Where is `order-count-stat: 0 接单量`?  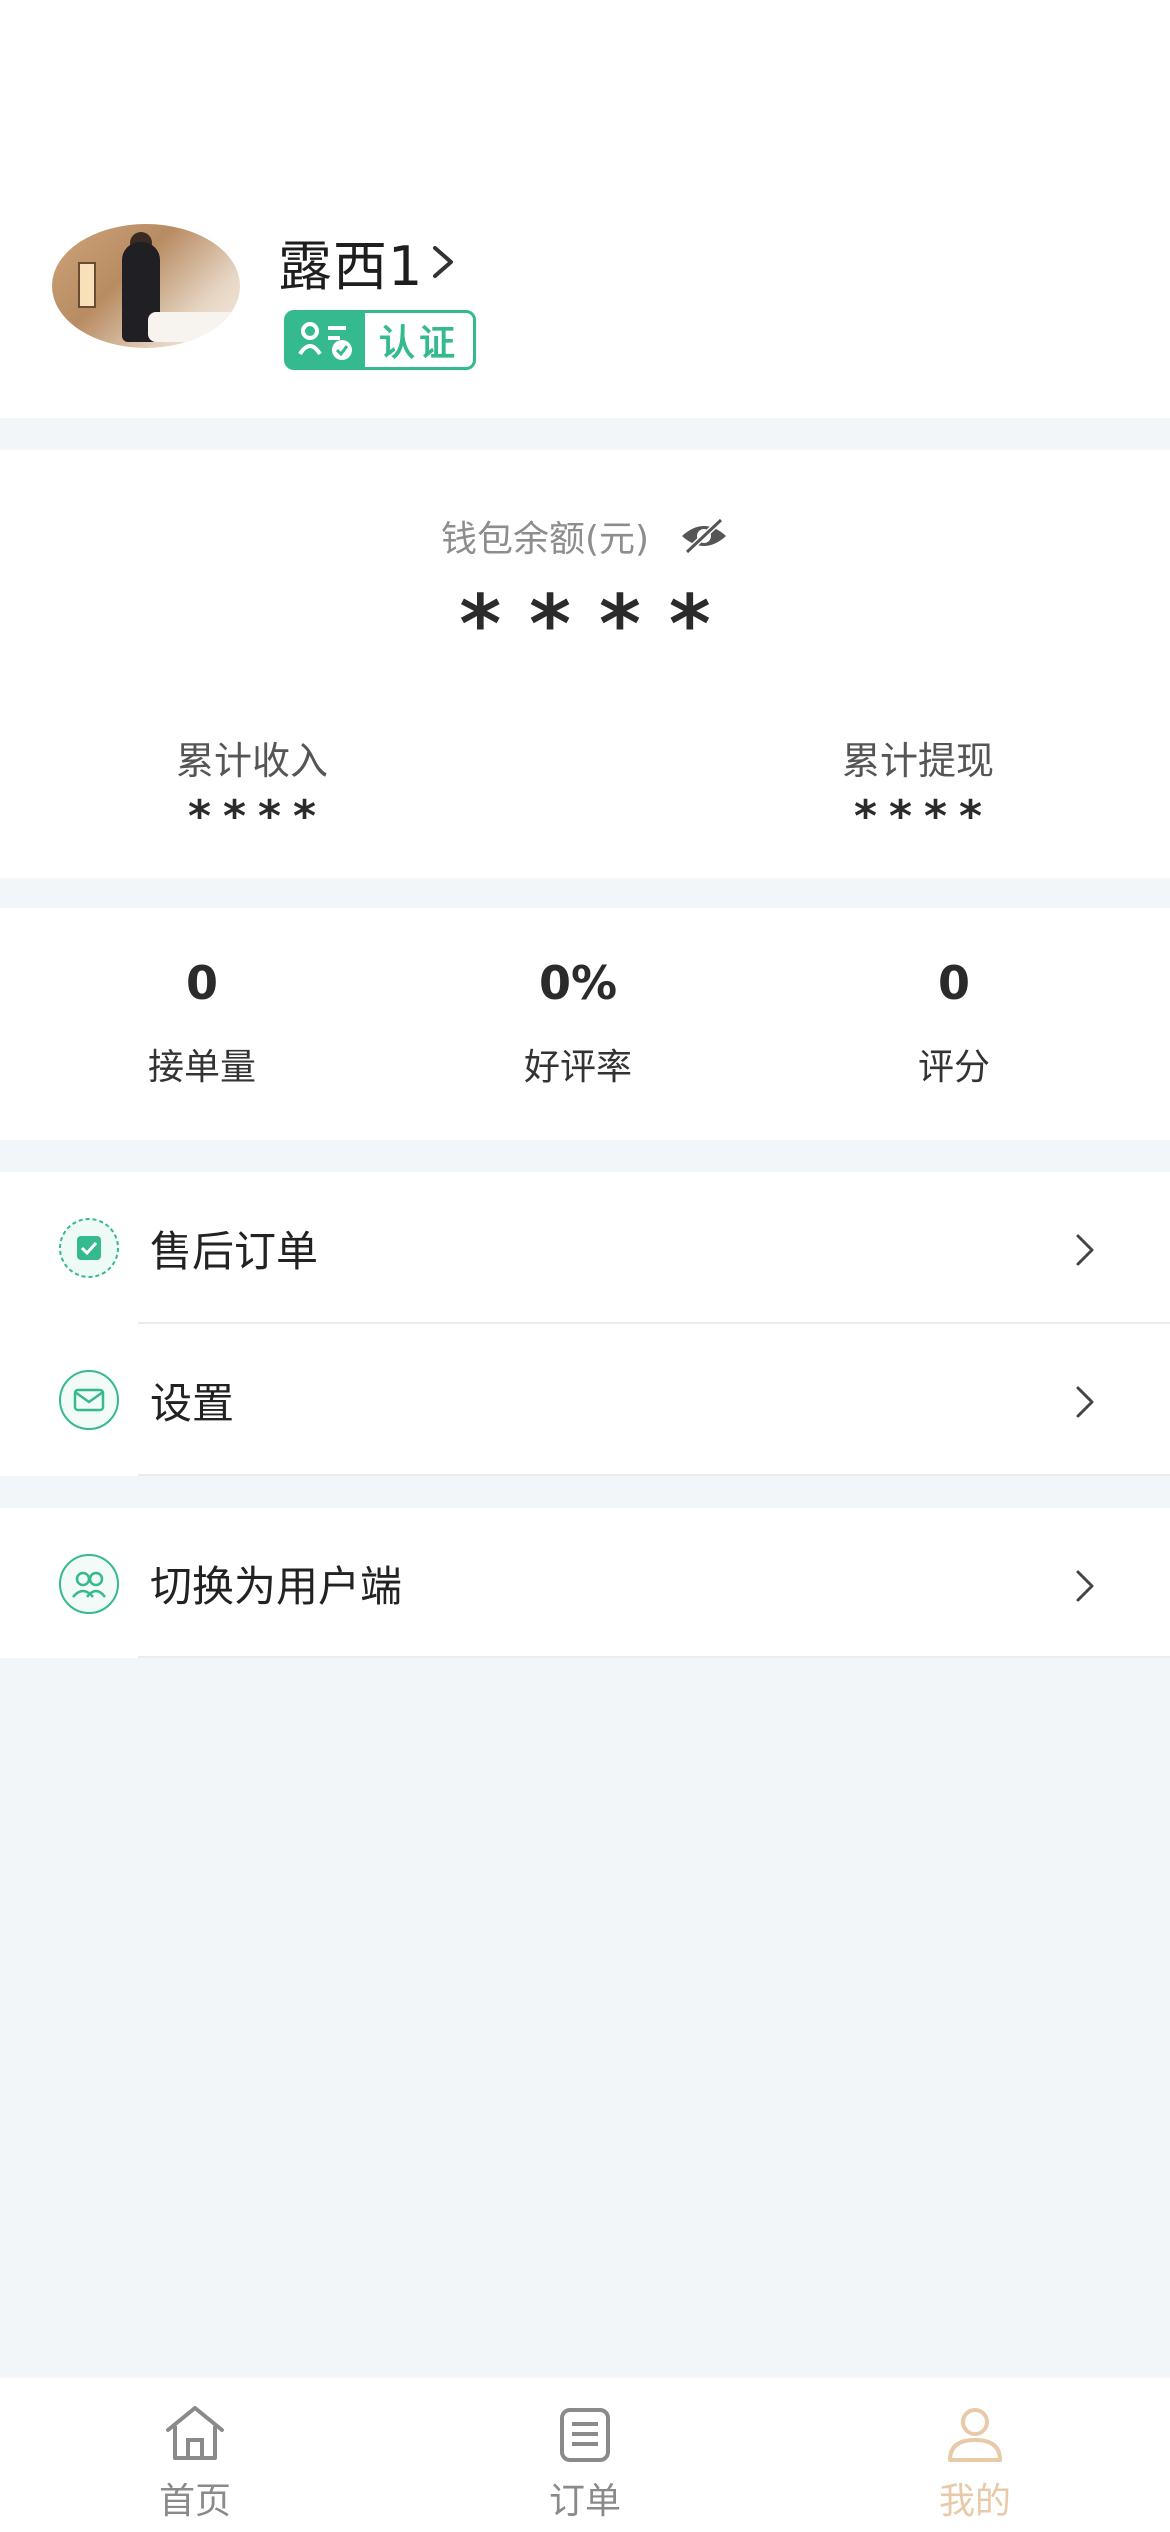
order-count-stat: 0 接单量 is located at coordinates (202, 1023).